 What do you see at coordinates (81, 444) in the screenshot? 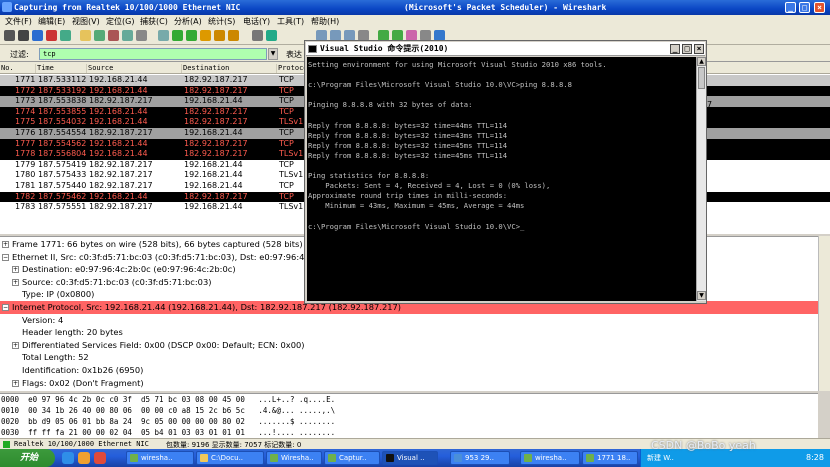
I see `status-nic: Realtek 10/100/1000 Ethernet NIC` at bounding box center [81, 444].